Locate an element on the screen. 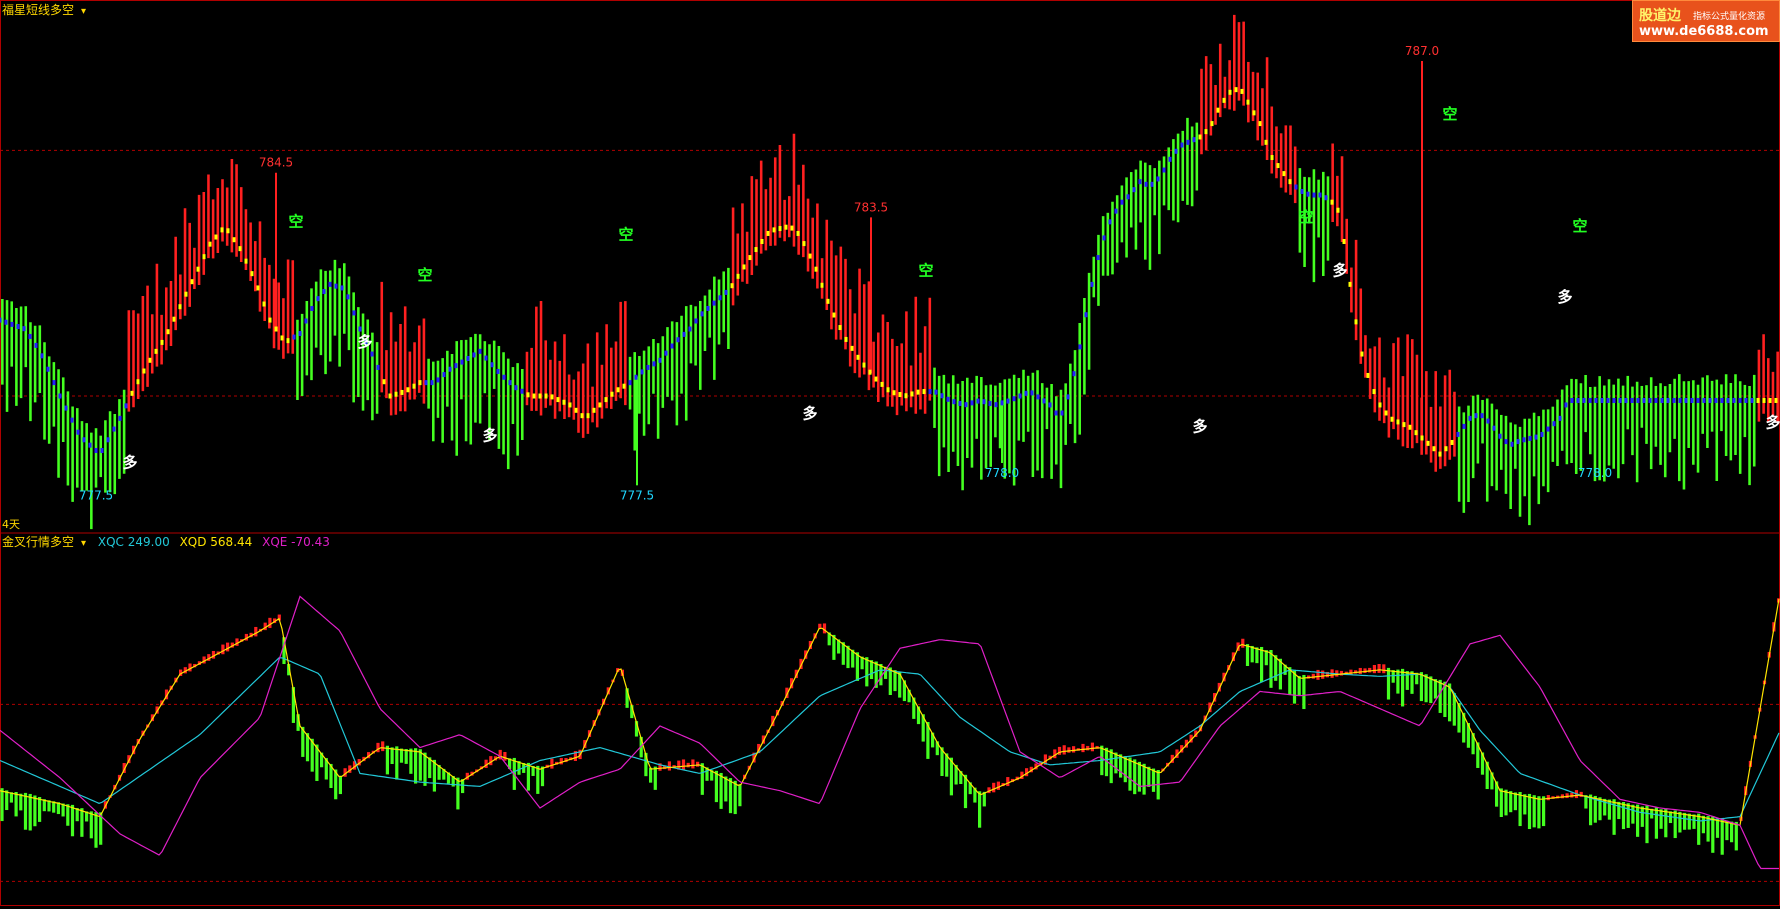 The width and height of the screenshot is (1780, 909). price-label-high: 787.0 is located at coordinates (1422, 51).